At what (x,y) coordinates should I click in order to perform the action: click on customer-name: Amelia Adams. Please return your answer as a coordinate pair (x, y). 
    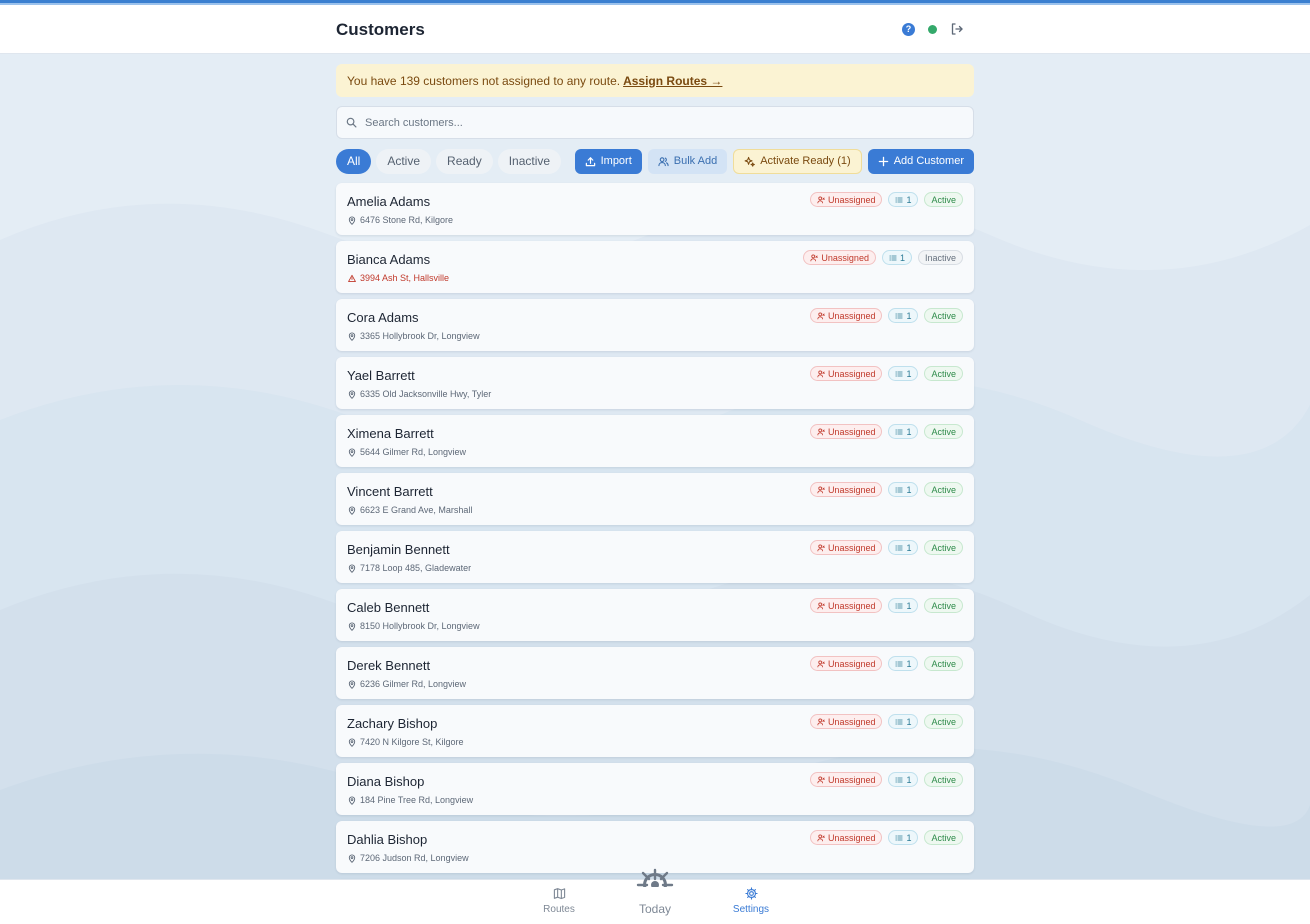
    Looking at the image, I should click on (389, 201).